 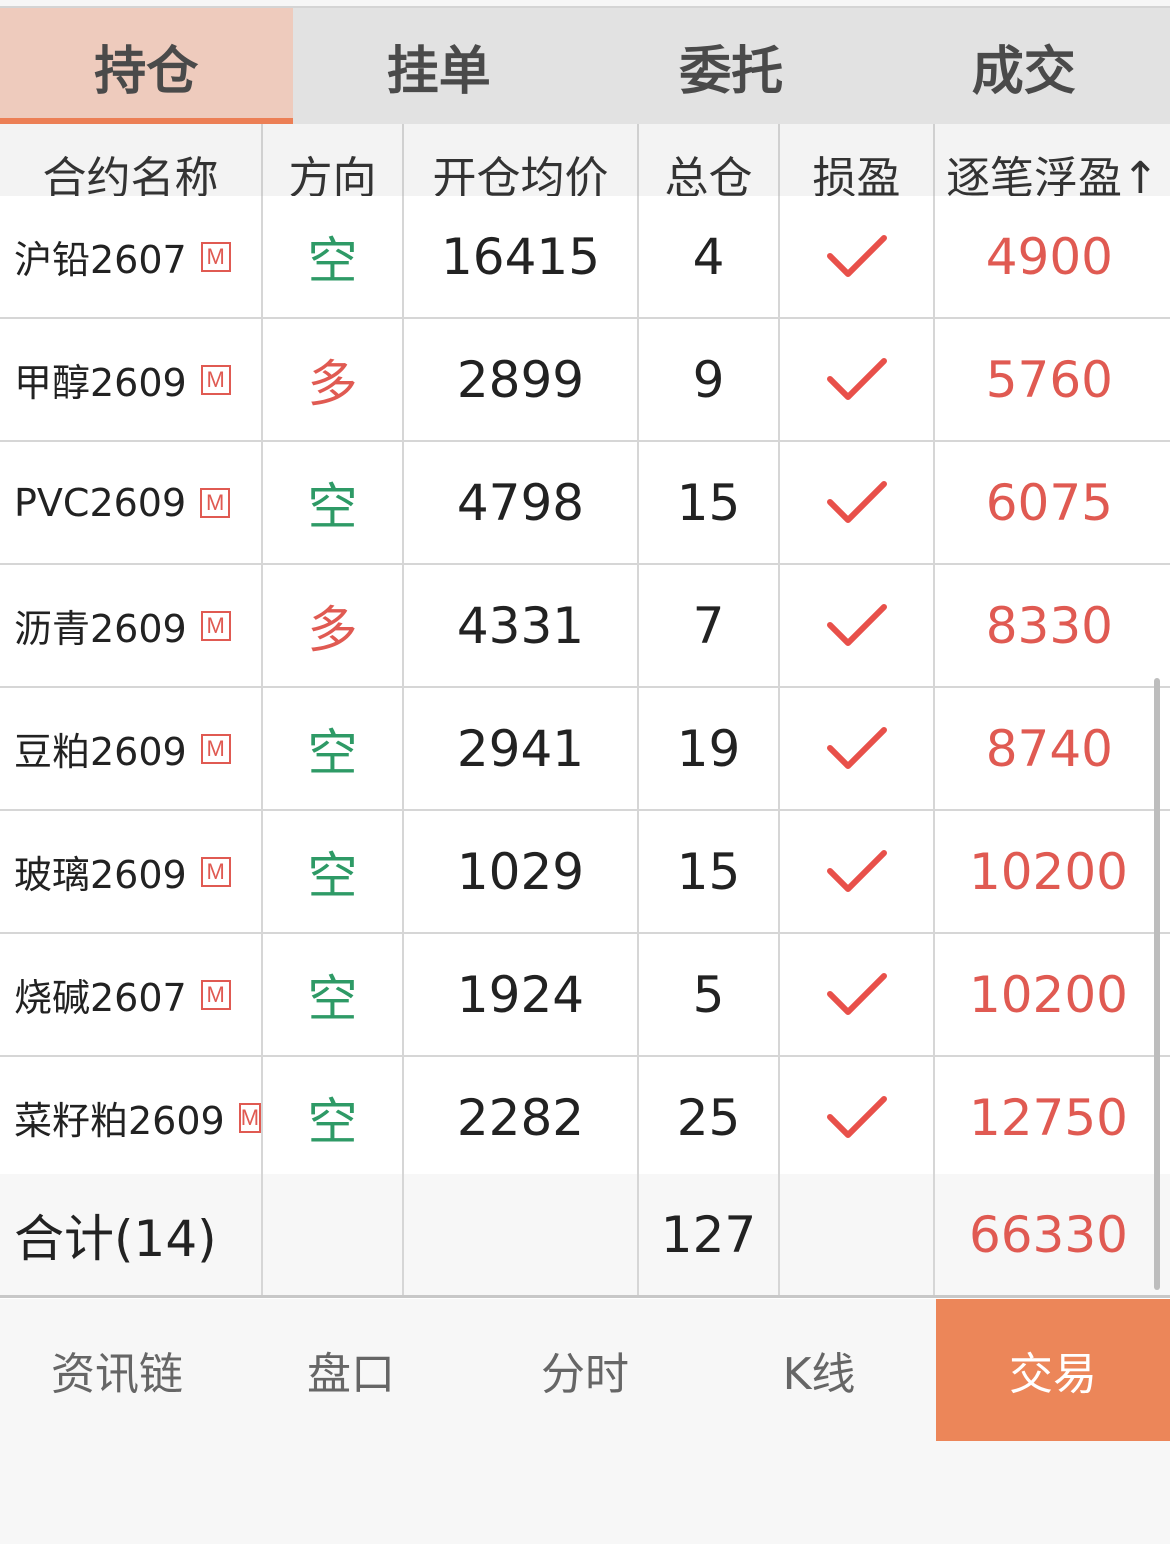 I want to click on table-row: 沥青2609 M 多 4331 7 8330, so click(x=585, y=626).